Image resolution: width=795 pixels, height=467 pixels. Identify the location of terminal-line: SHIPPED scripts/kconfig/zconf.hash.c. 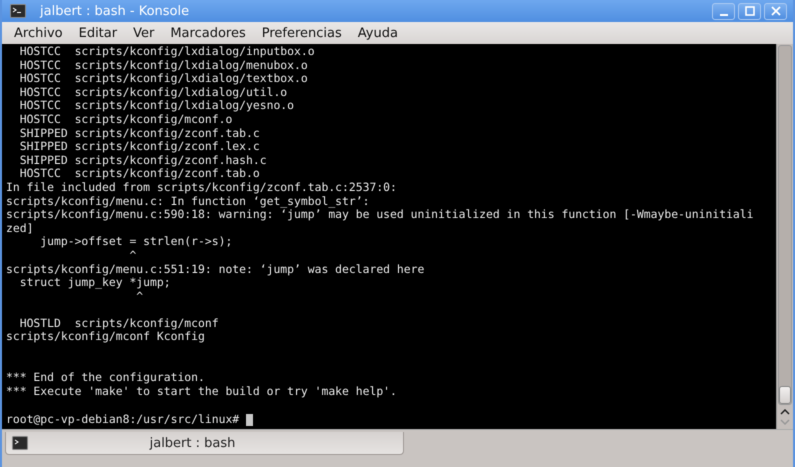
(143, 161).